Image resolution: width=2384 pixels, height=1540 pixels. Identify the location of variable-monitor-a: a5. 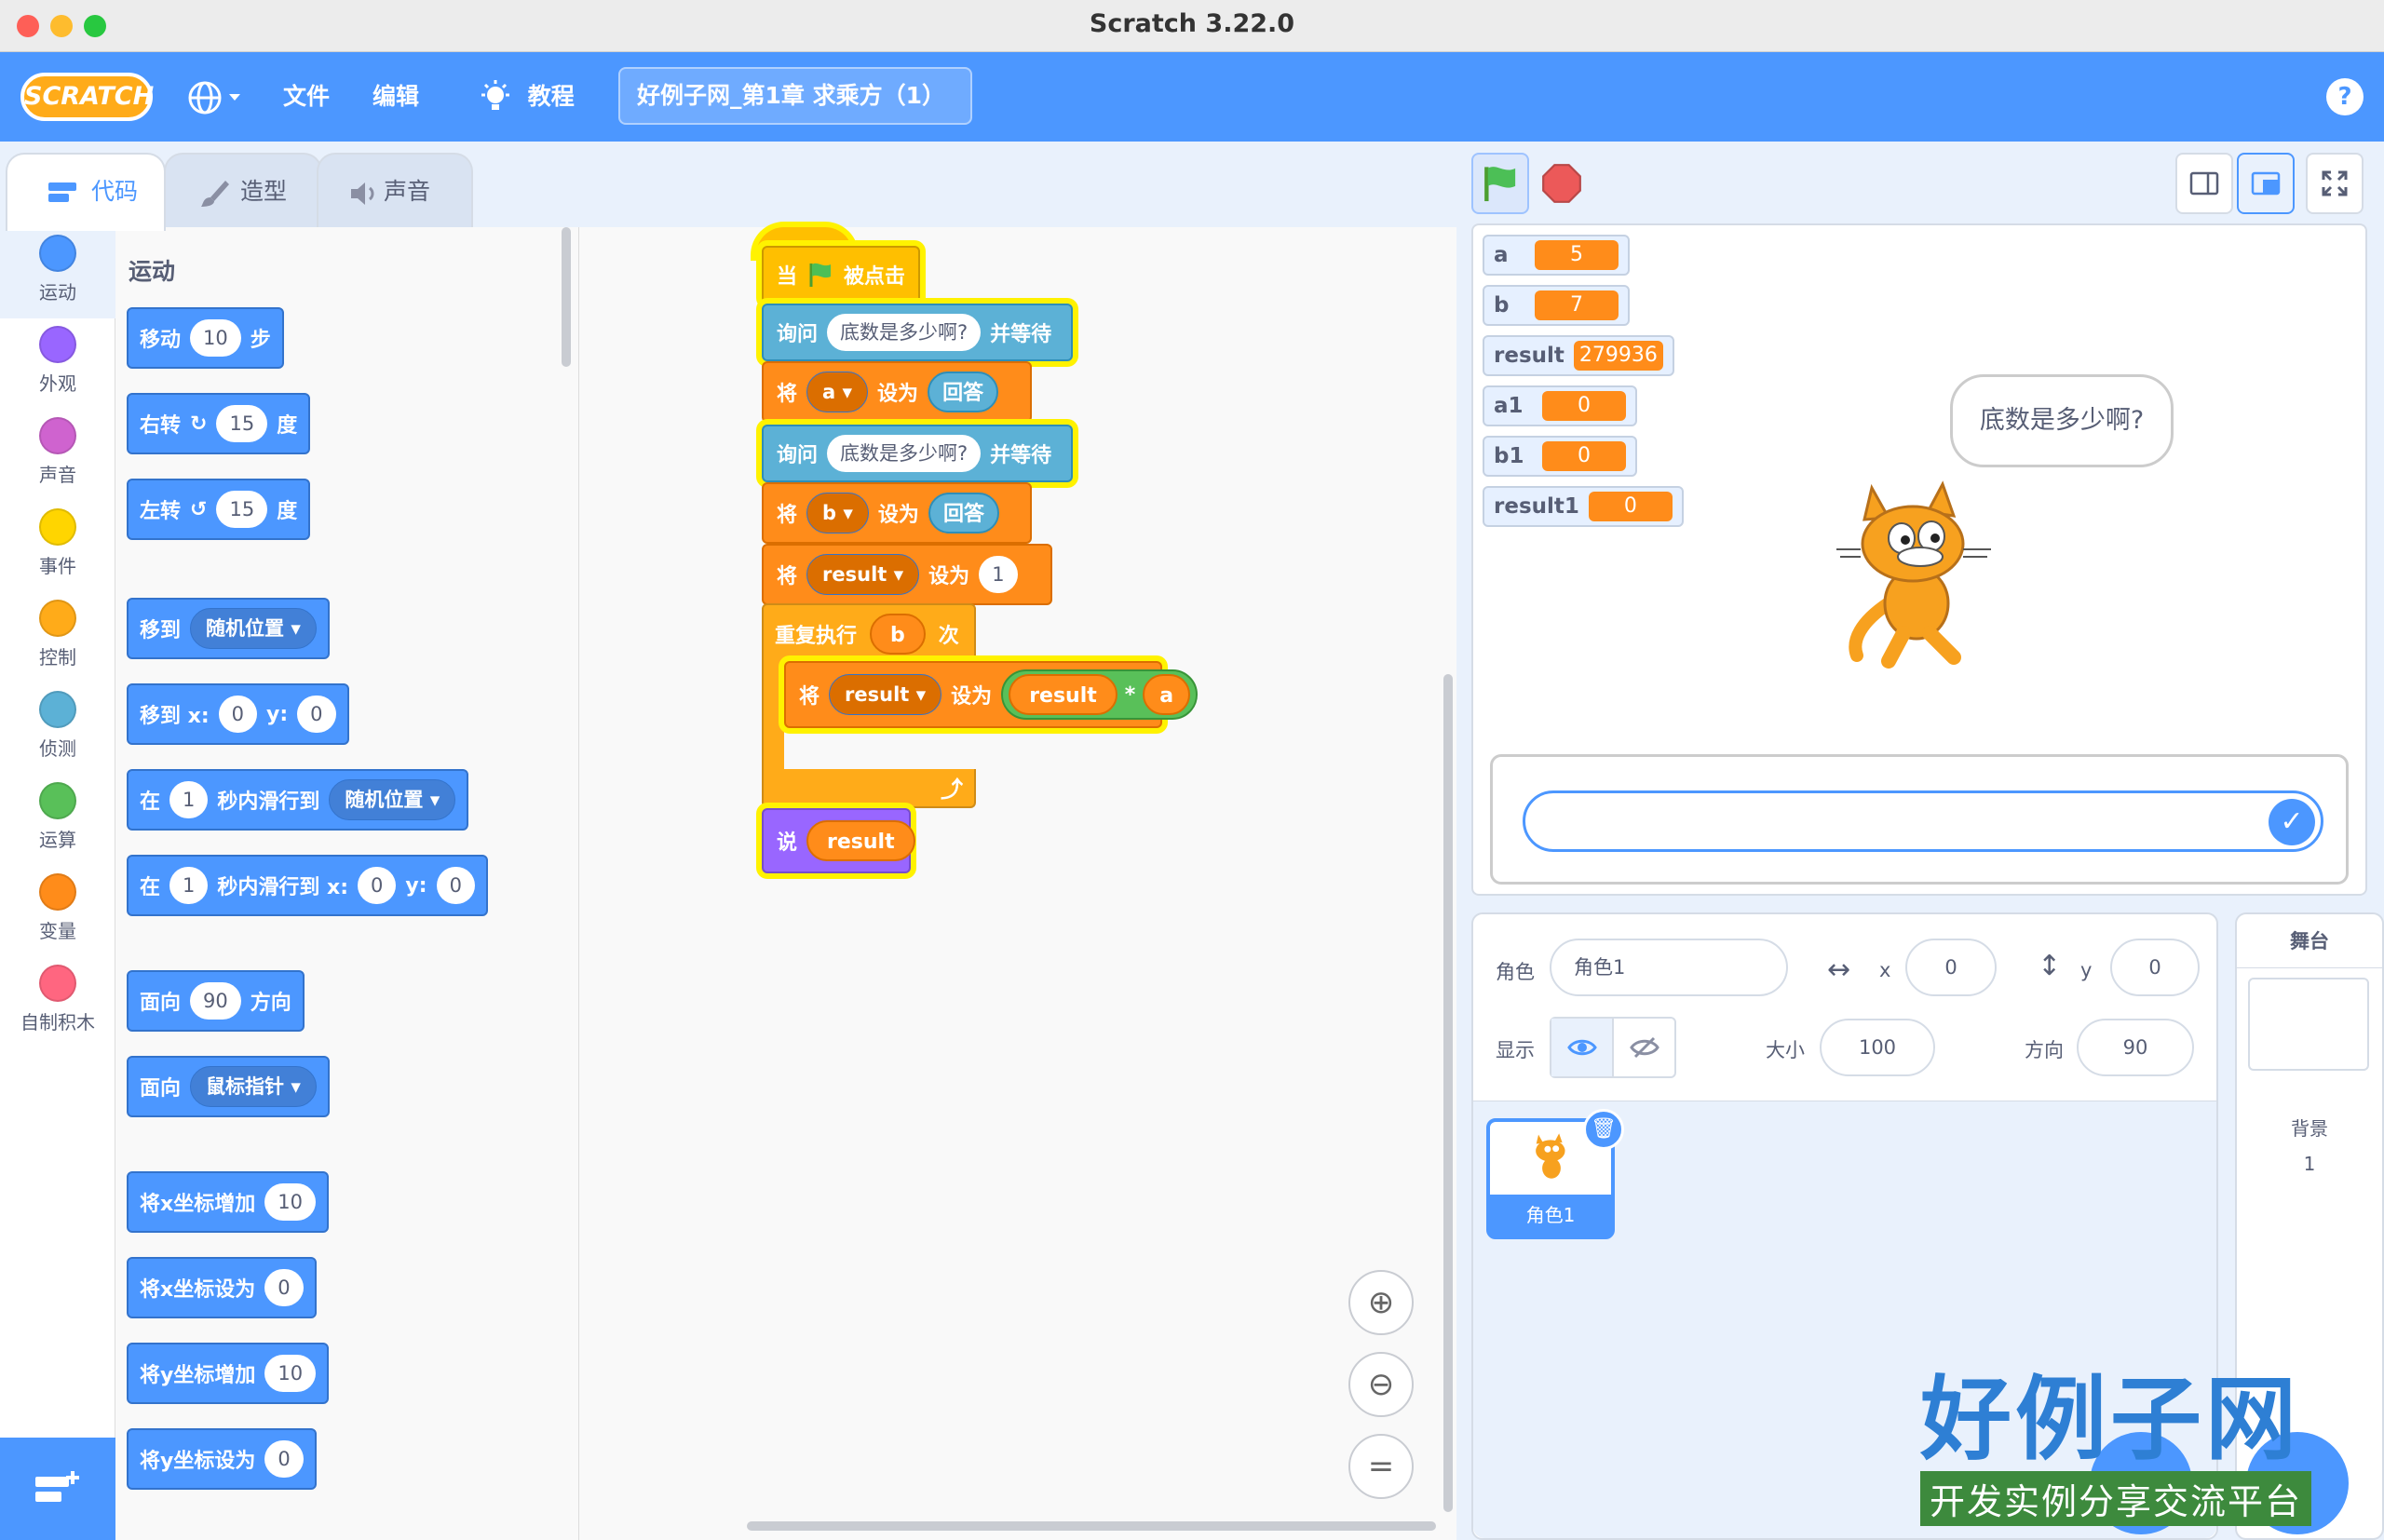
(1557, 256).